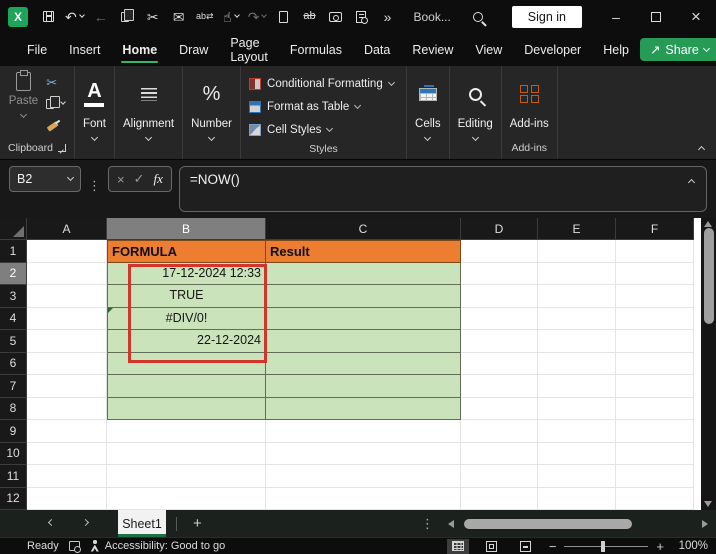 This screenshot has height=554, width=716. What do you see at coordinates (655, 296) in the screenshot?
I see `cell-F3` at bounding box center [655, 296].